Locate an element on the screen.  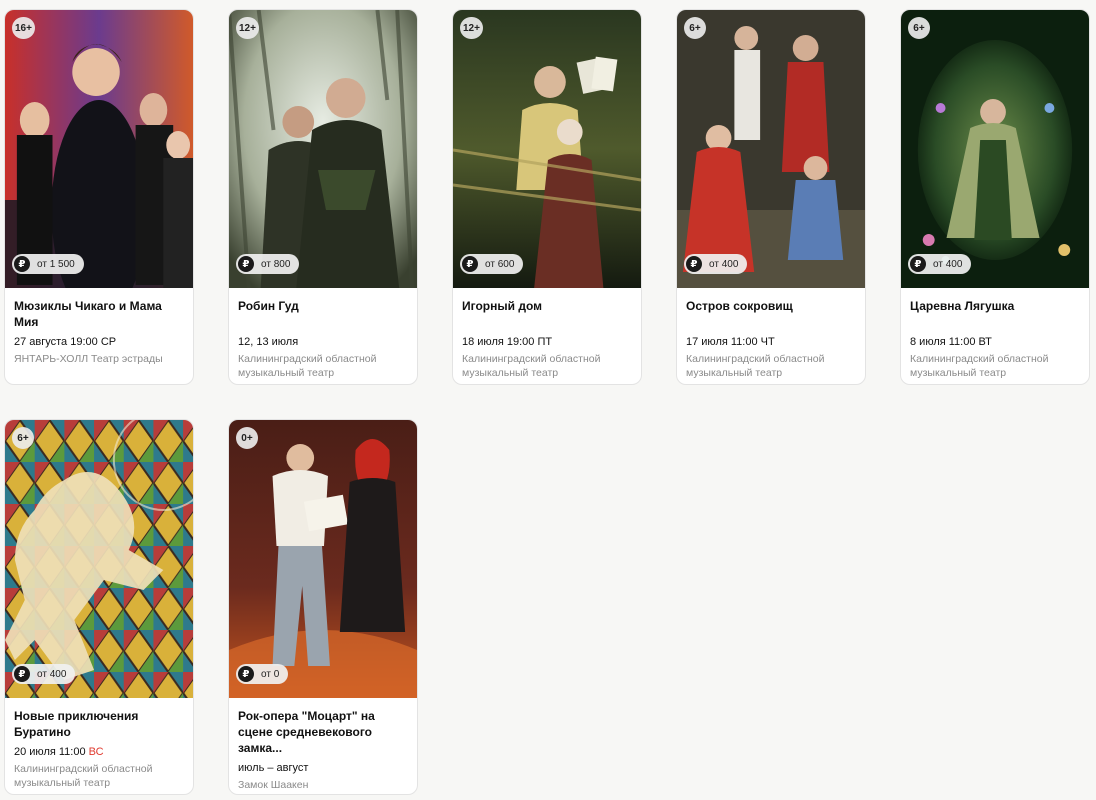
event-title: Царевна Лягушка is located at coordinates (995, 314).